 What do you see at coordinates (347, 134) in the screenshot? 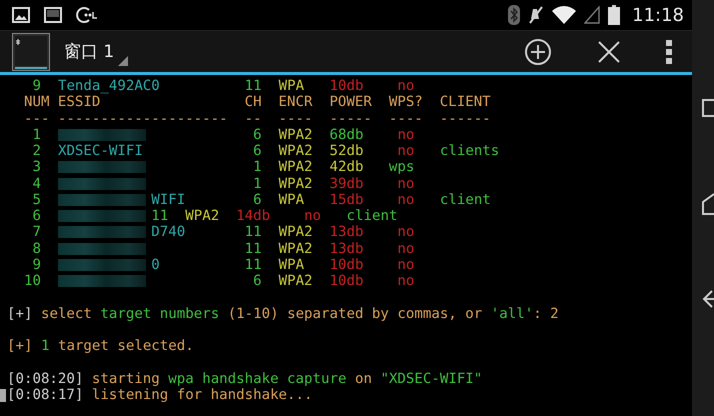
I see `terminal-text: 68db` at bounding box center [347, 134].